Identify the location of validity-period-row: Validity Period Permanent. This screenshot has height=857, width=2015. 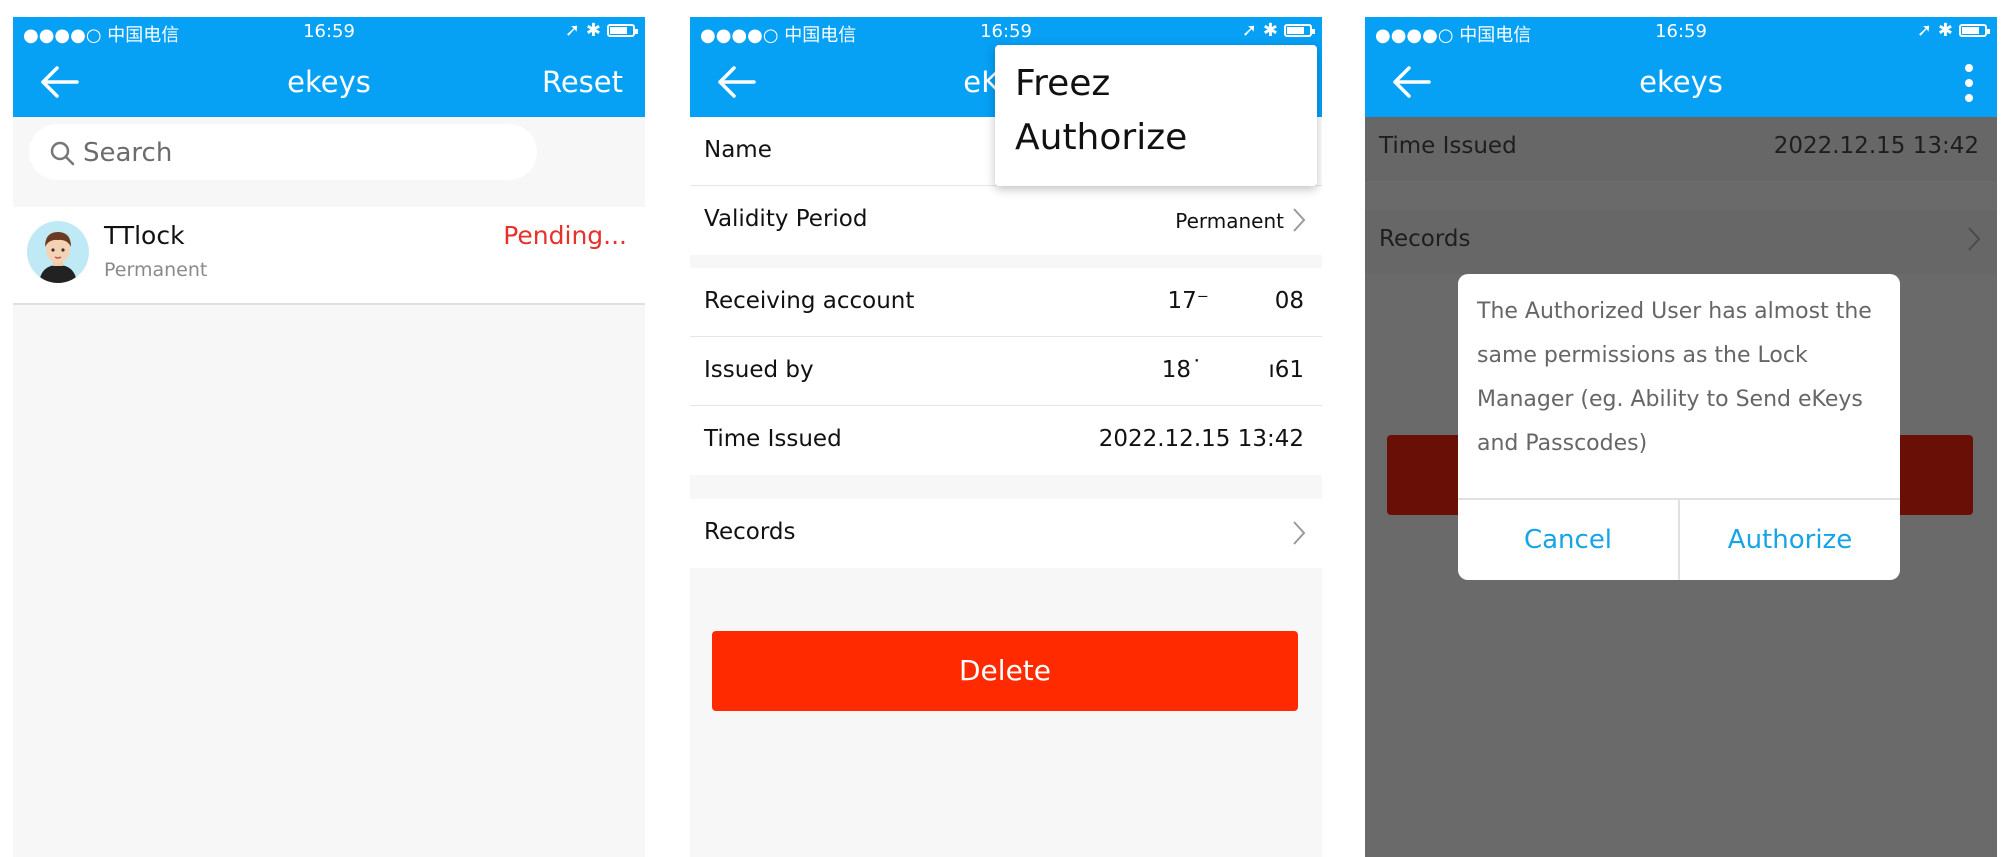
(1006, 220).